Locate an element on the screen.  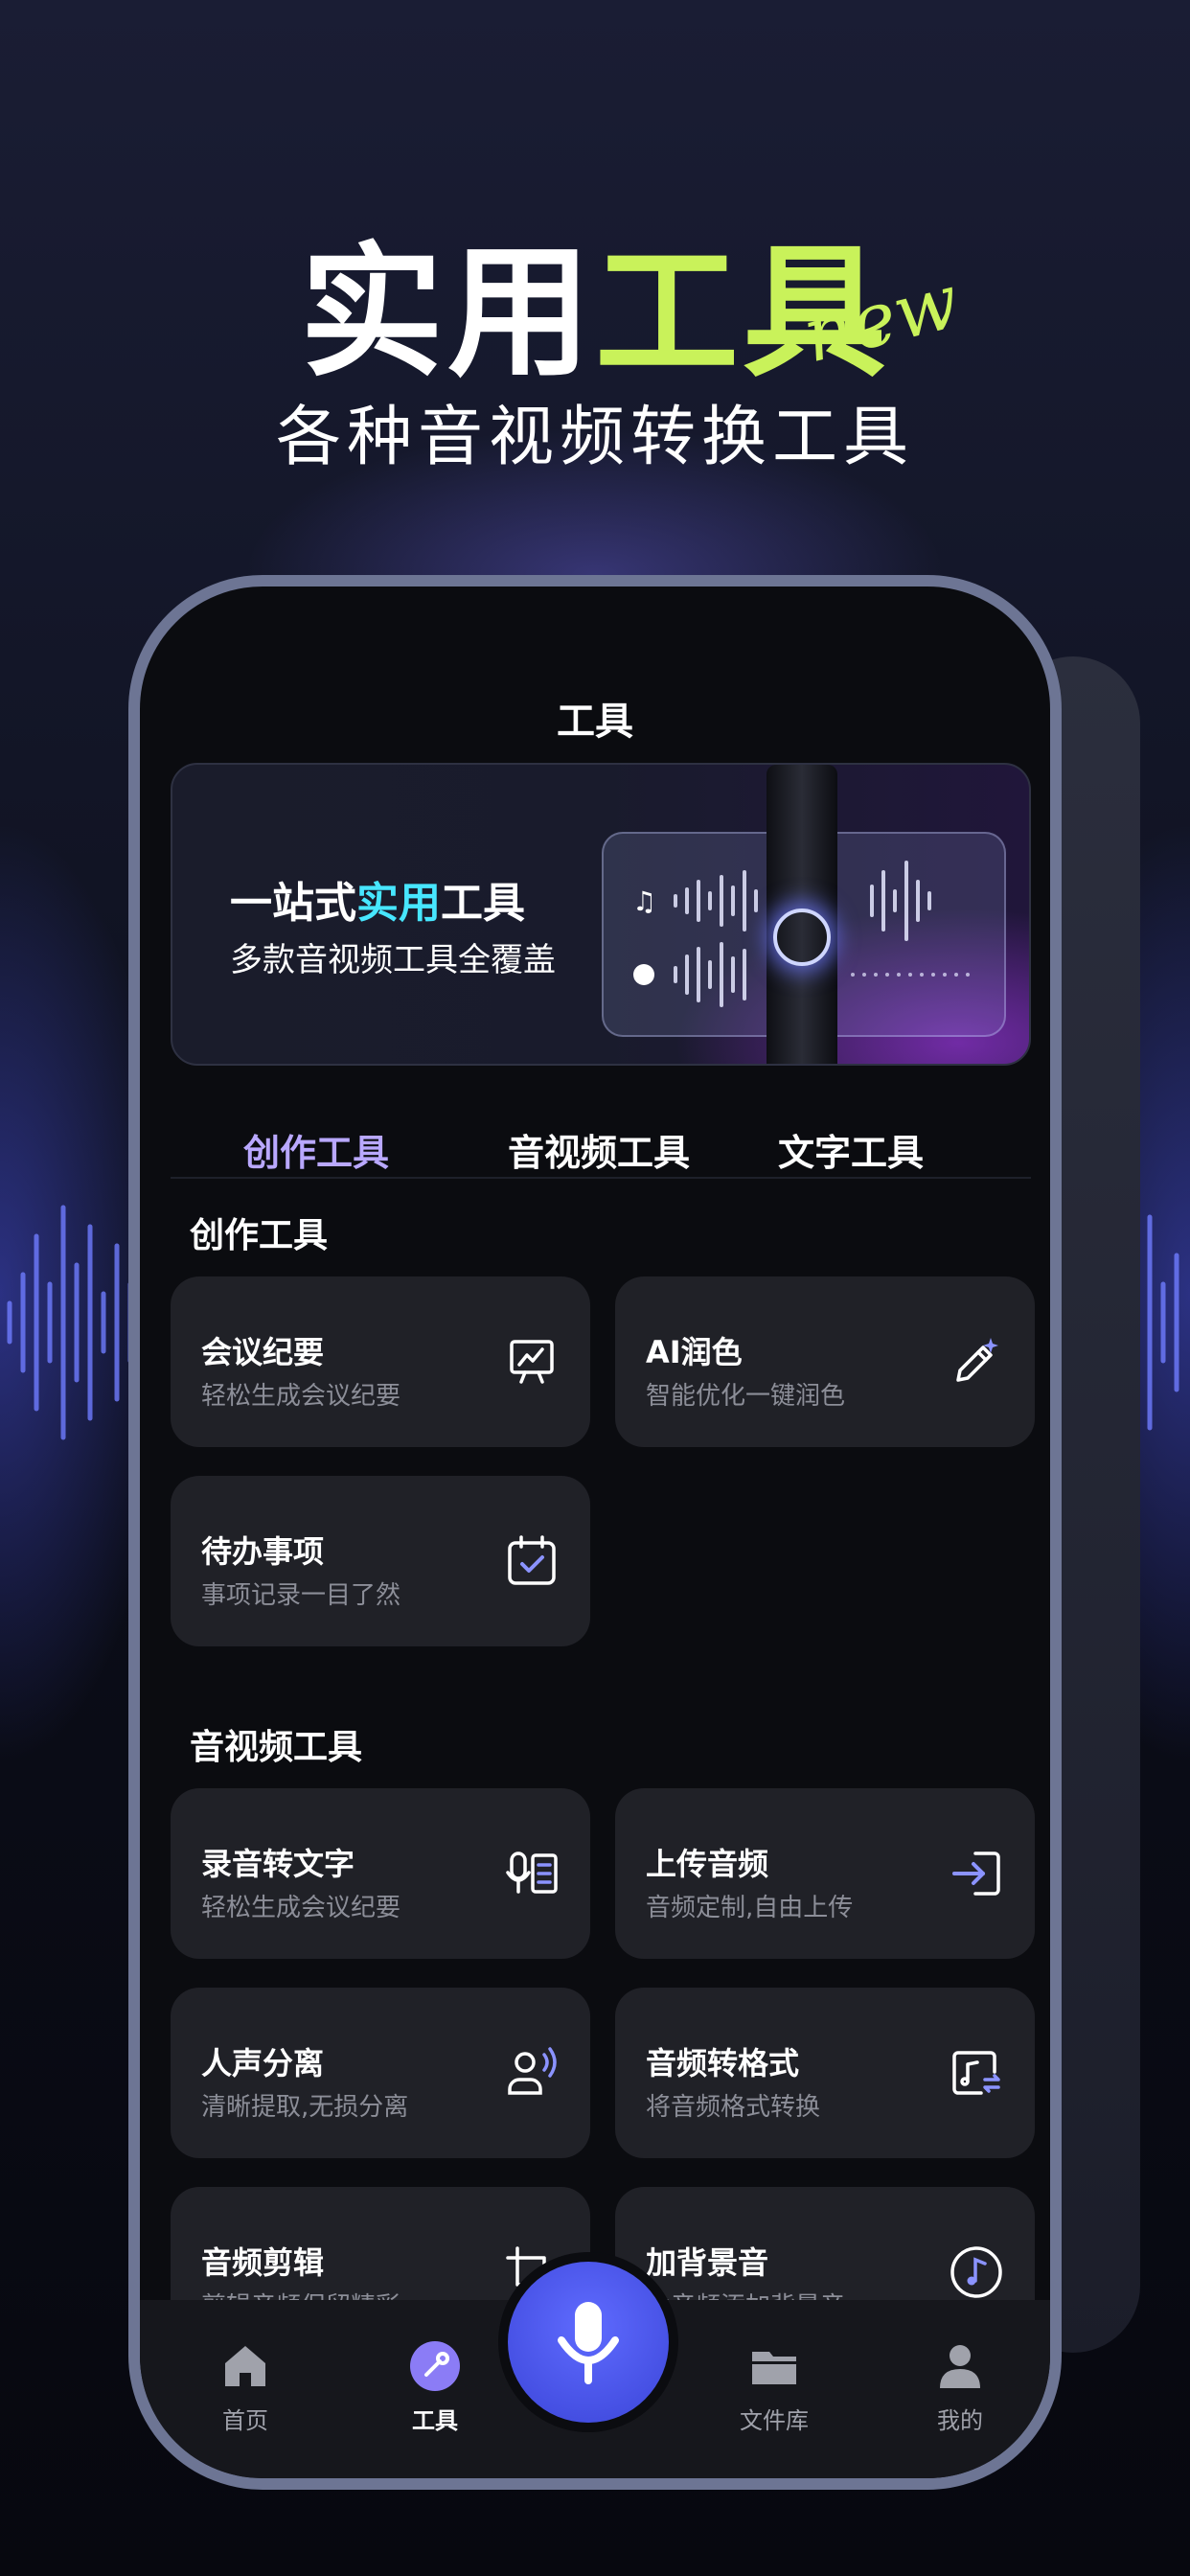
banner-headline-a: 一站式 is located at coordinates (293, 903).